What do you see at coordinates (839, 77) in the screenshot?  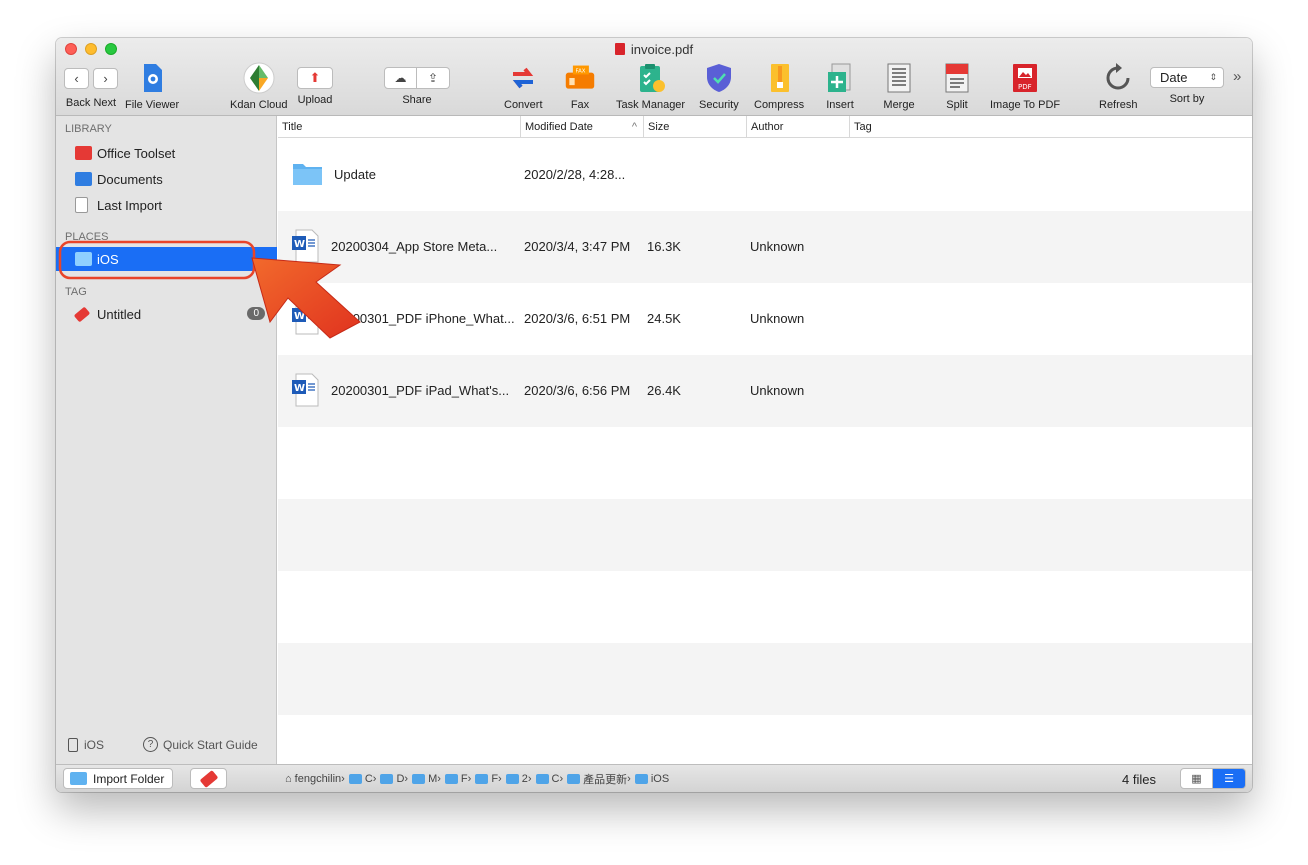 I see `insert-page-icon` at bounding box center [839, 77].